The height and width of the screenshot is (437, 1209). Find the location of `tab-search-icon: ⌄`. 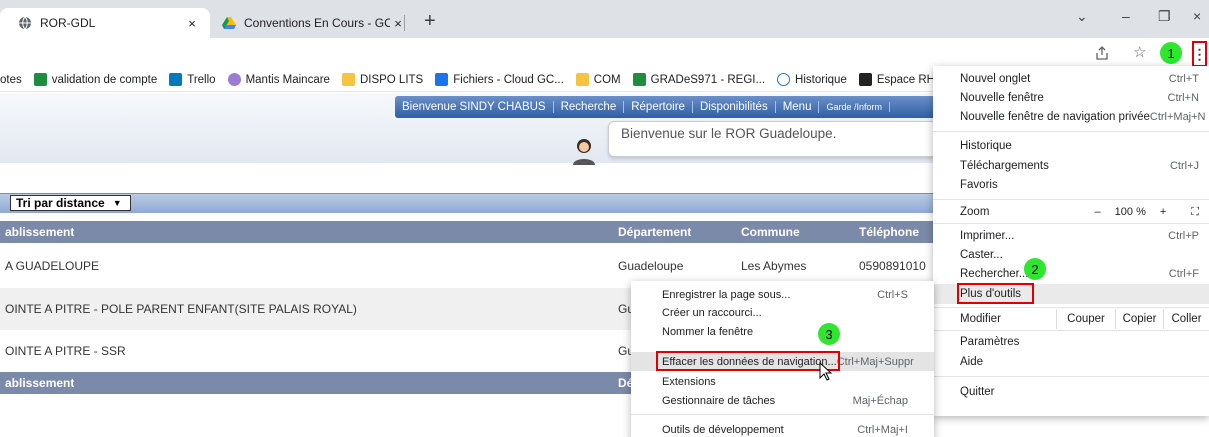

tab-search-icon: ⌄ is located at coordinates (1082, 16).